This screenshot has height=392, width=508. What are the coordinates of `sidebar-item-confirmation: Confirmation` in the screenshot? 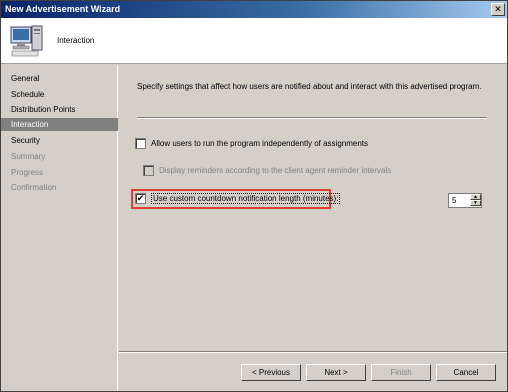 It's located at (34, 187).